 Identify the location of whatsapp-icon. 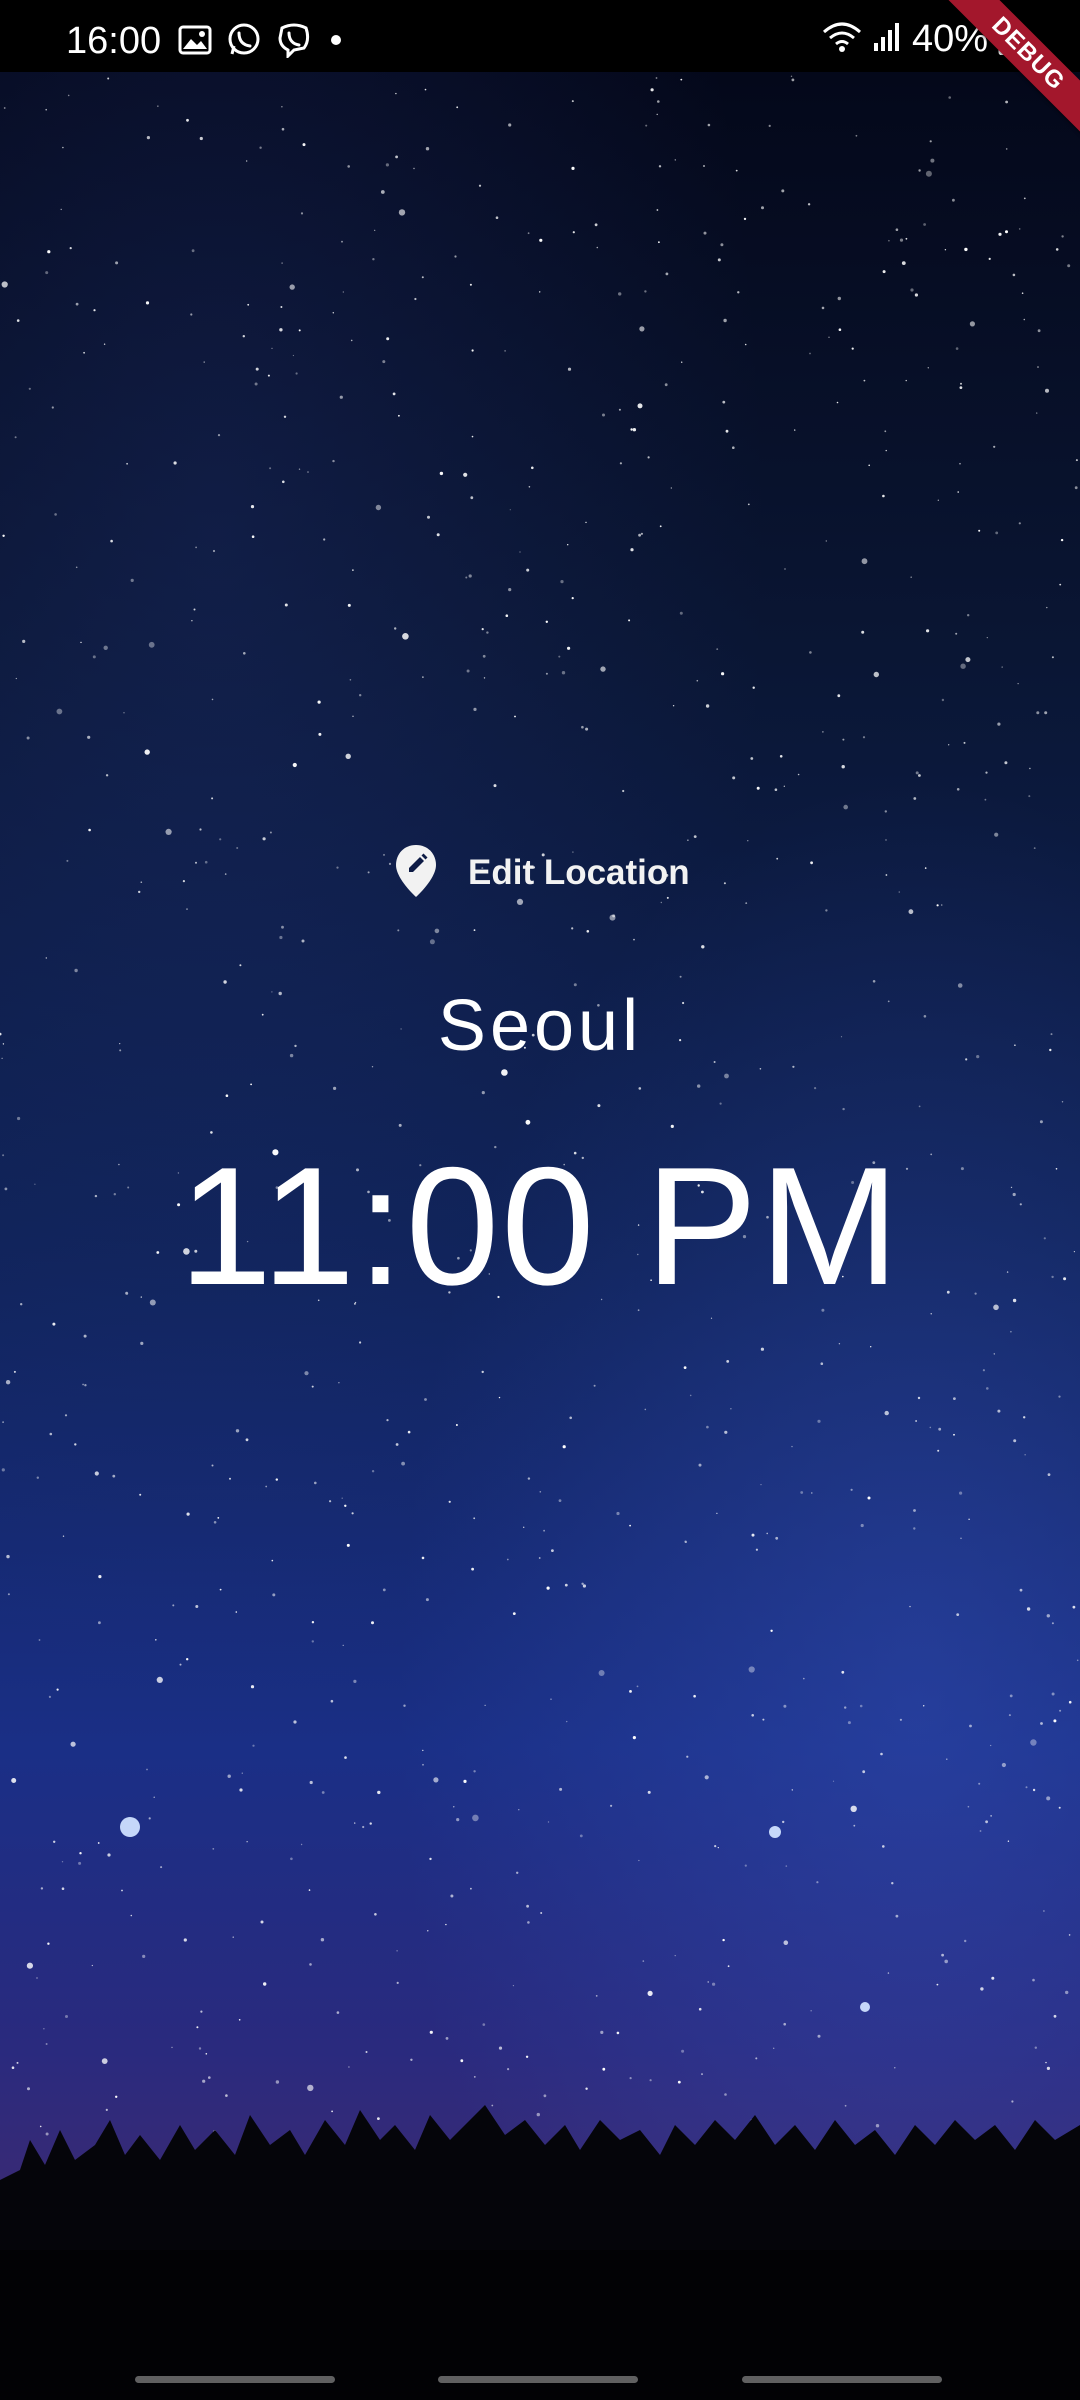
(244, 42).